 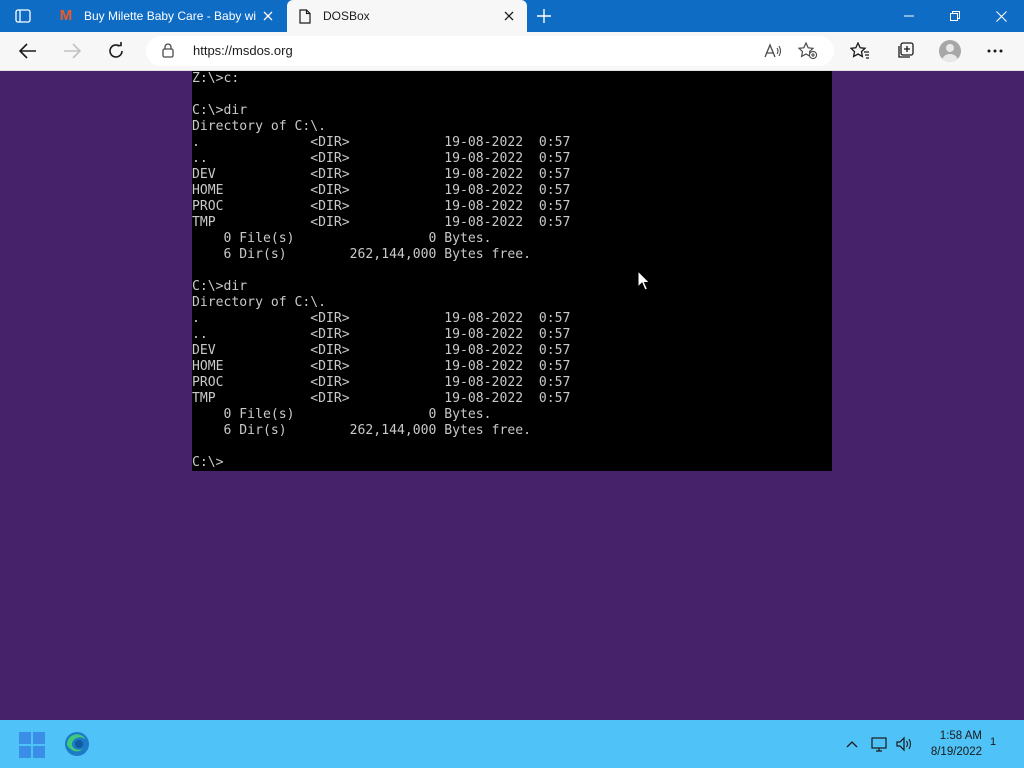 I want to click on refresh-icon, so click(x=116, y=51).